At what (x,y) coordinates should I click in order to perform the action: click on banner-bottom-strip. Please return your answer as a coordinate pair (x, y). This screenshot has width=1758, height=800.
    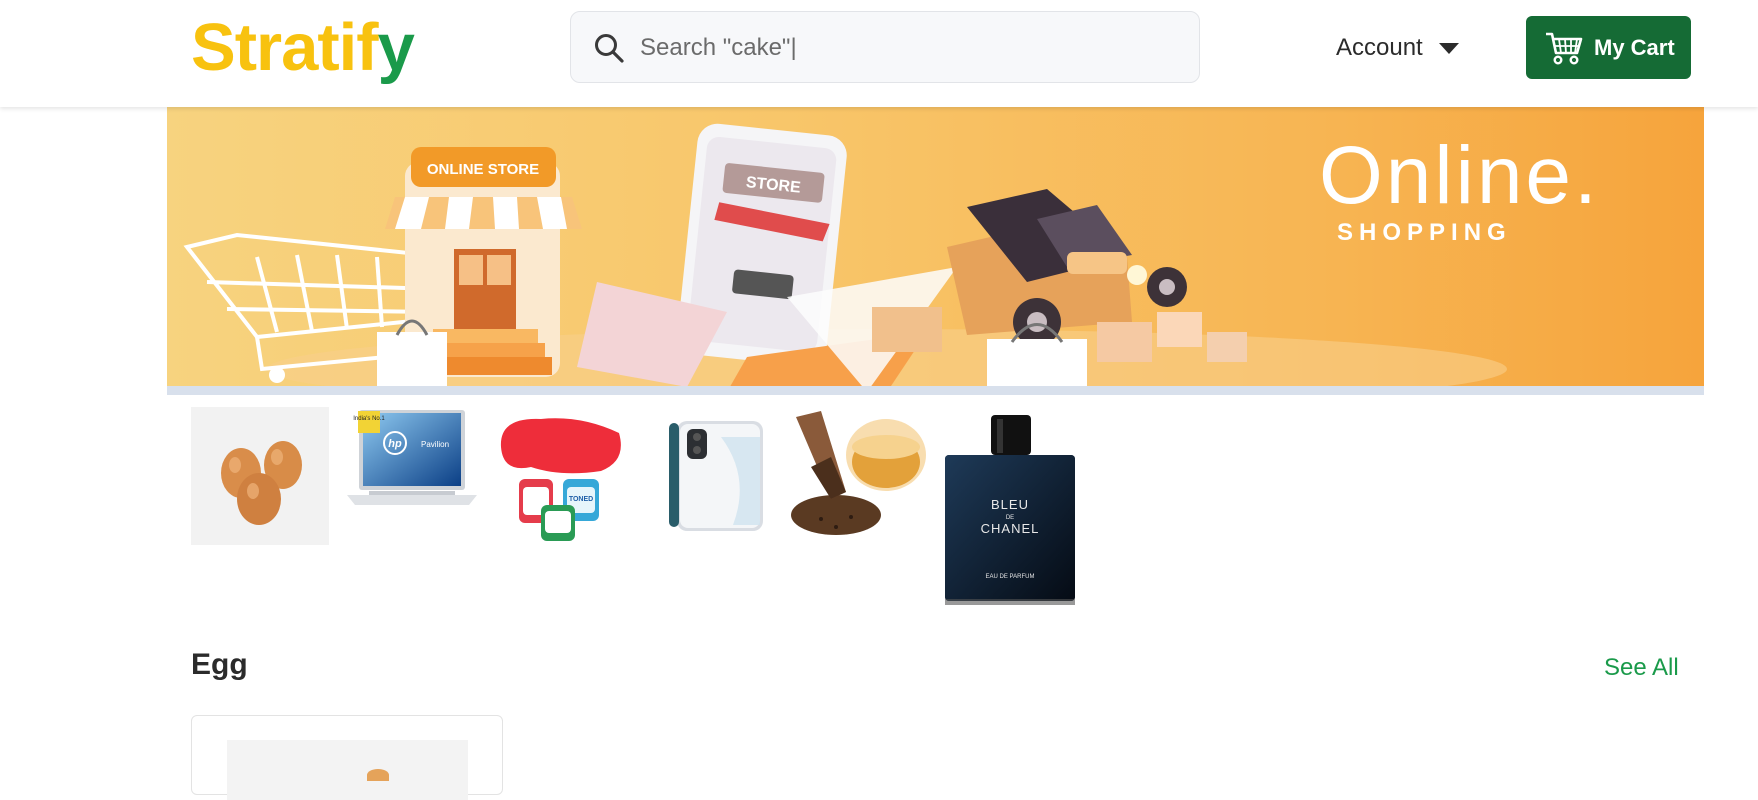
    Looking at the image, I should click on (935, 390).